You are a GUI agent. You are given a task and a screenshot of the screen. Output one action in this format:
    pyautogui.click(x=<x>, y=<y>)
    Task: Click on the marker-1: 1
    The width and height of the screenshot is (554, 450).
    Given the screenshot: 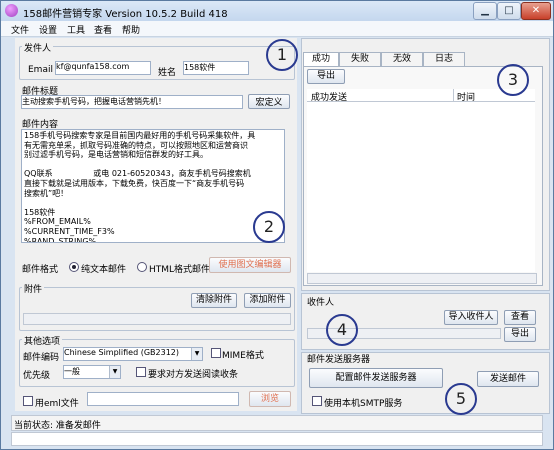 What is the action you would take?
    pyautogui.click(x=282, y=55)
    